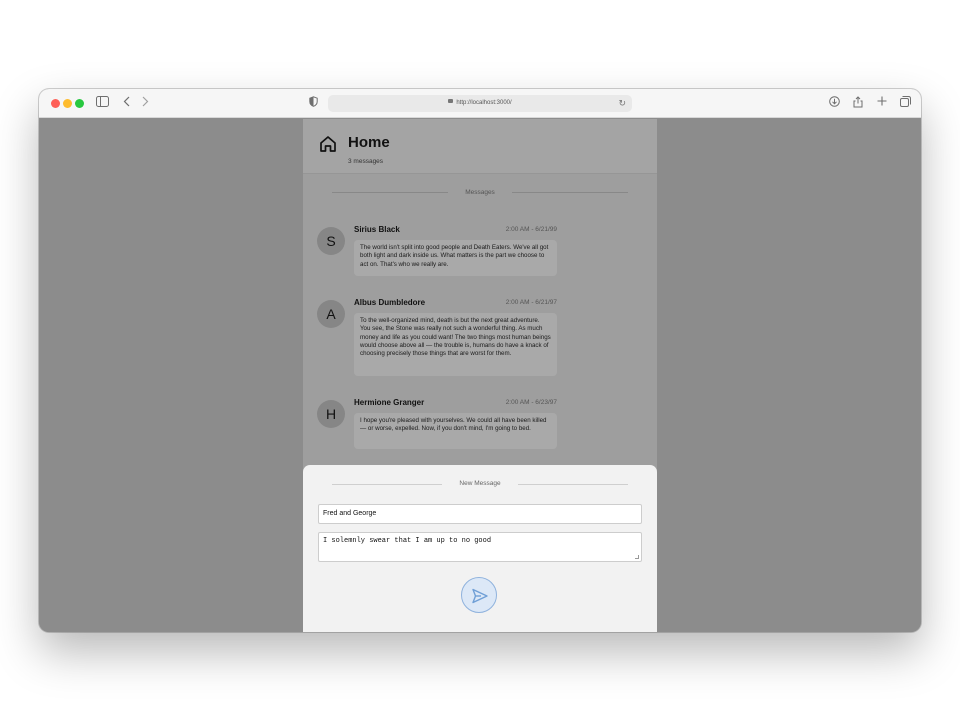 Image resolution: width=960 pixels, height=720 pixels. I want to click on sidebar-icon, so click(102, 101).